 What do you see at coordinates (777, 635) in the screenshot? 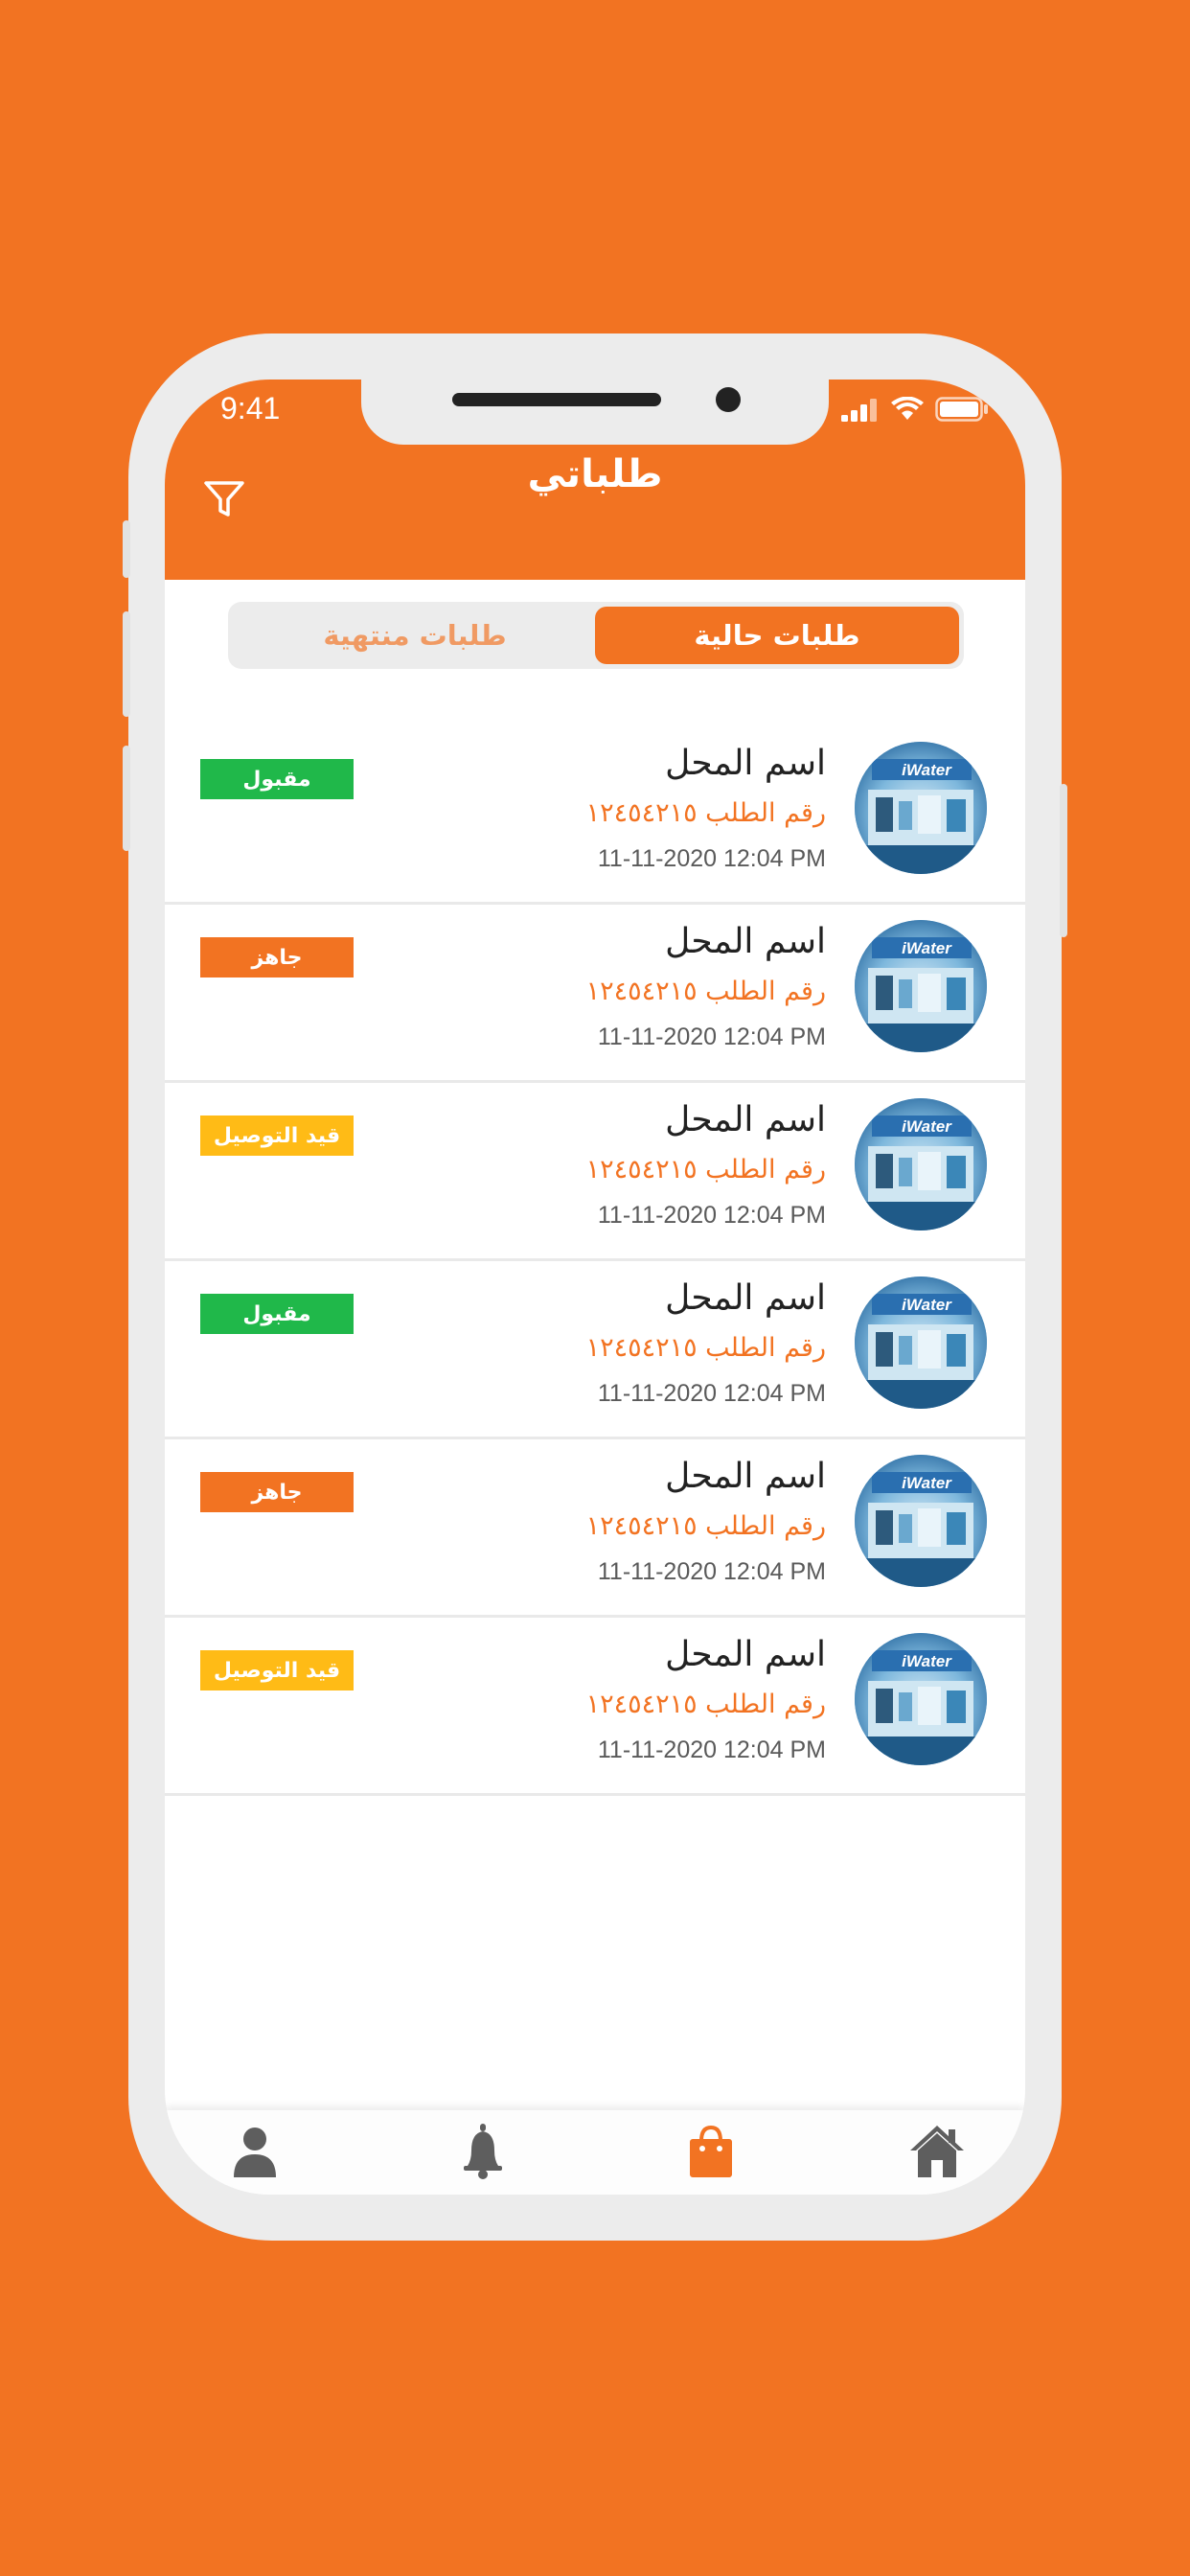
I see `tab-current-orders: طلبات حالية` at bounding box center [777, 635].